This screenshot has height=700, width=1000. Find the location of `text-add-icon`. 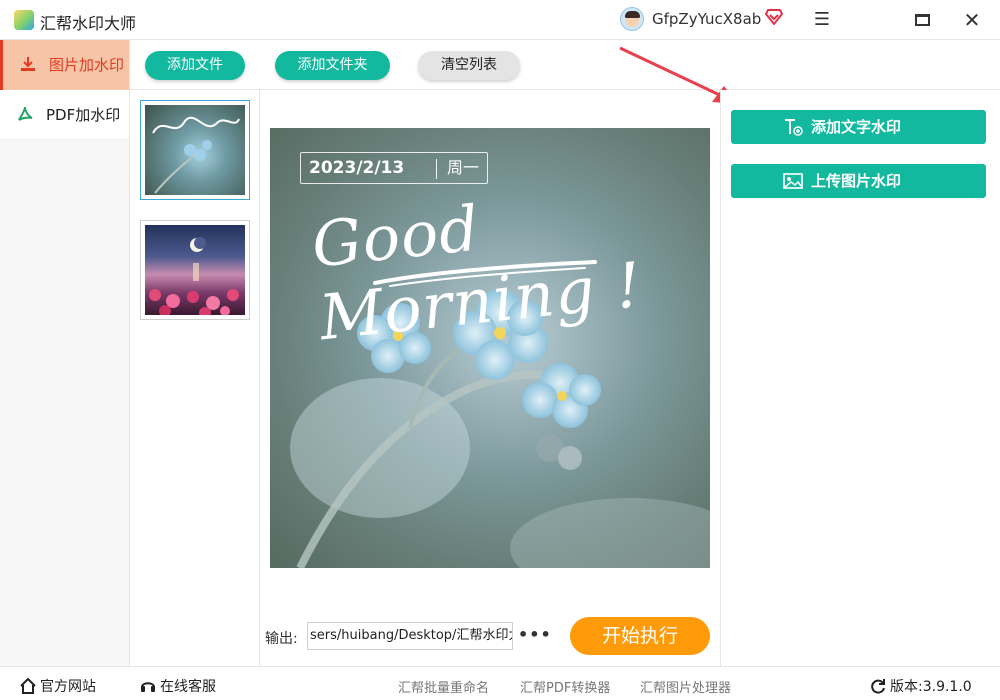

text-add-icon is located at coordinates (794, 127).